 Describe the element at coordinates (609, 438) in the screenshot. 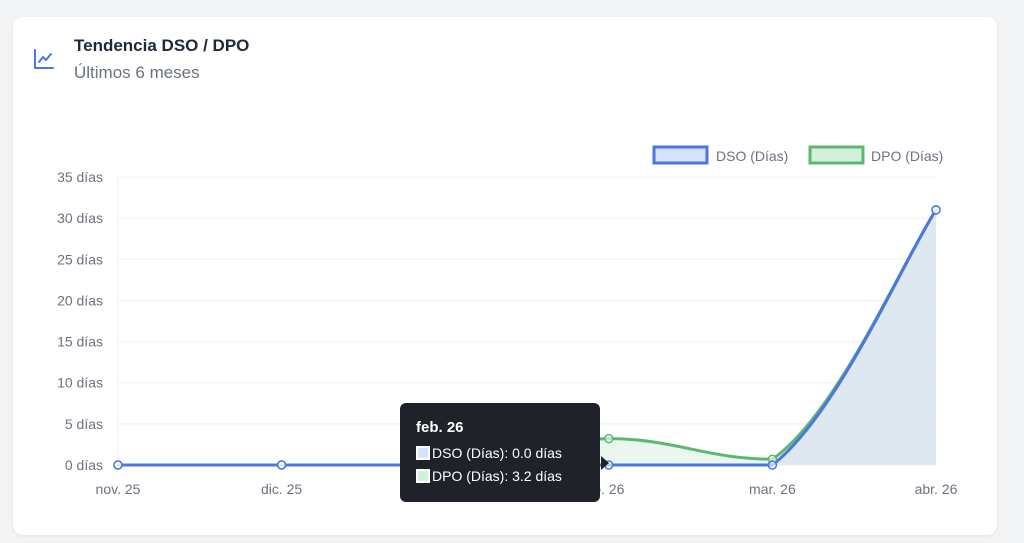

I see `point-dpo` at that location.